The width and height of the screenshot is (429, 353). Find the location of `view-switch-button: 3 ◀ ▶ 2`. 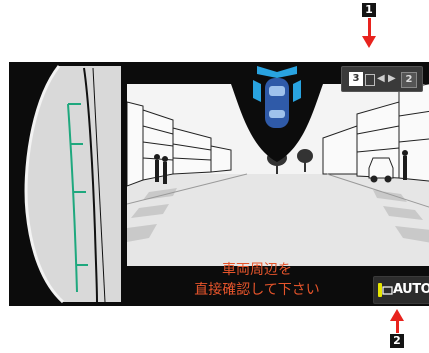

view-switch-button: 3 ◀ ▶ 2 is located at coordinates (382, 79).